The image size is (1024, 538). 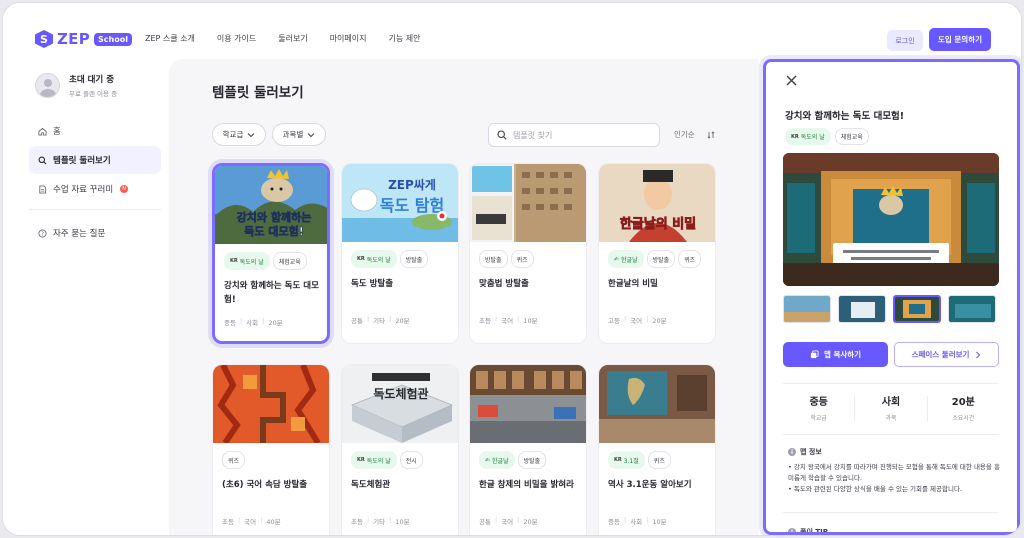 I want to click on preview-thumbnail-active, so click(x=917, y=309).